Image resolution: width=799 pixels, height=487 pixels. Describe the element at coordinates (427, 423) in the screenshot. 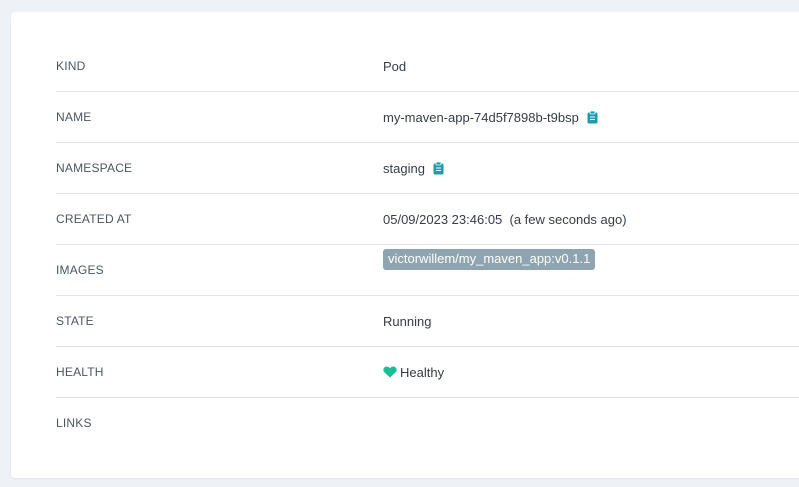

I see `row-links: LINKS` at that location.